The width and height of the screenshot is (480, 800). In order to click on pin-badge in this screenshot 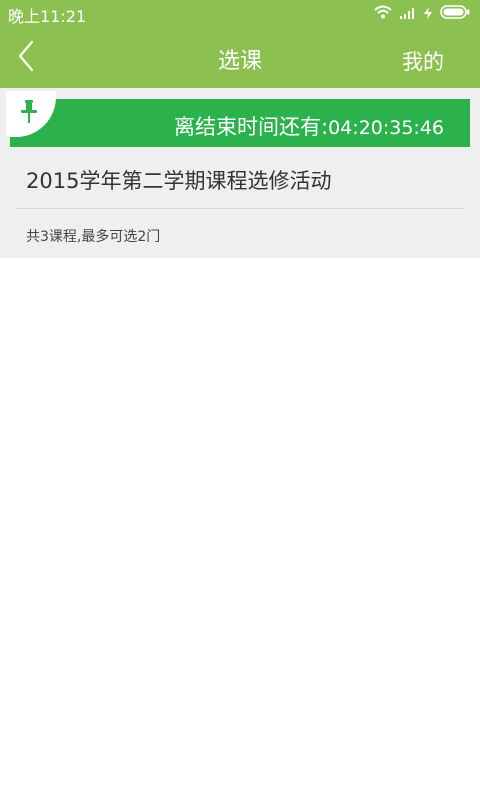, I will do `click(31, 114)`.